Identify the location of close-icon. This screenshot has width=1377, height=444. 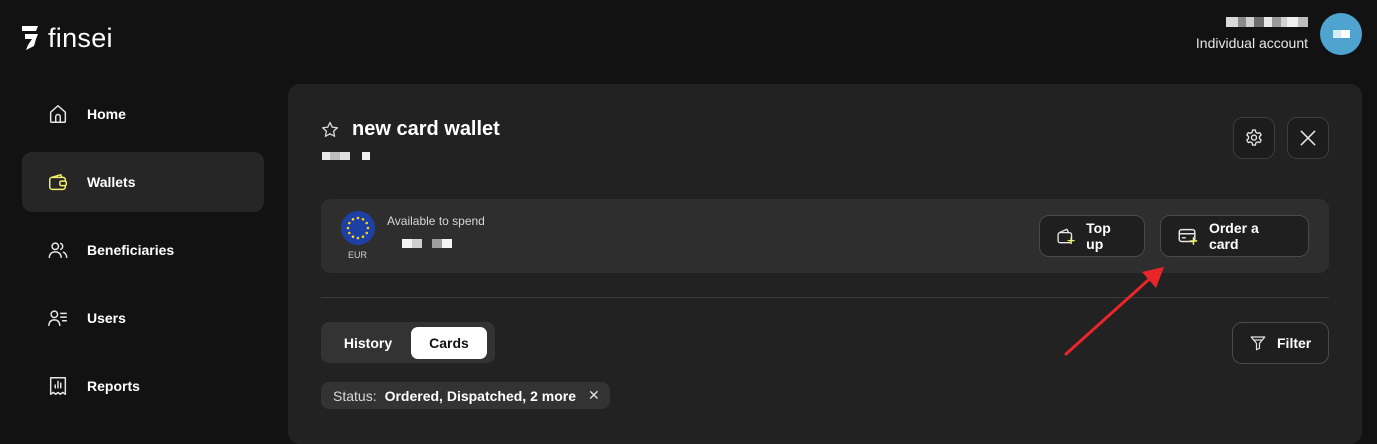
(1308, 138).